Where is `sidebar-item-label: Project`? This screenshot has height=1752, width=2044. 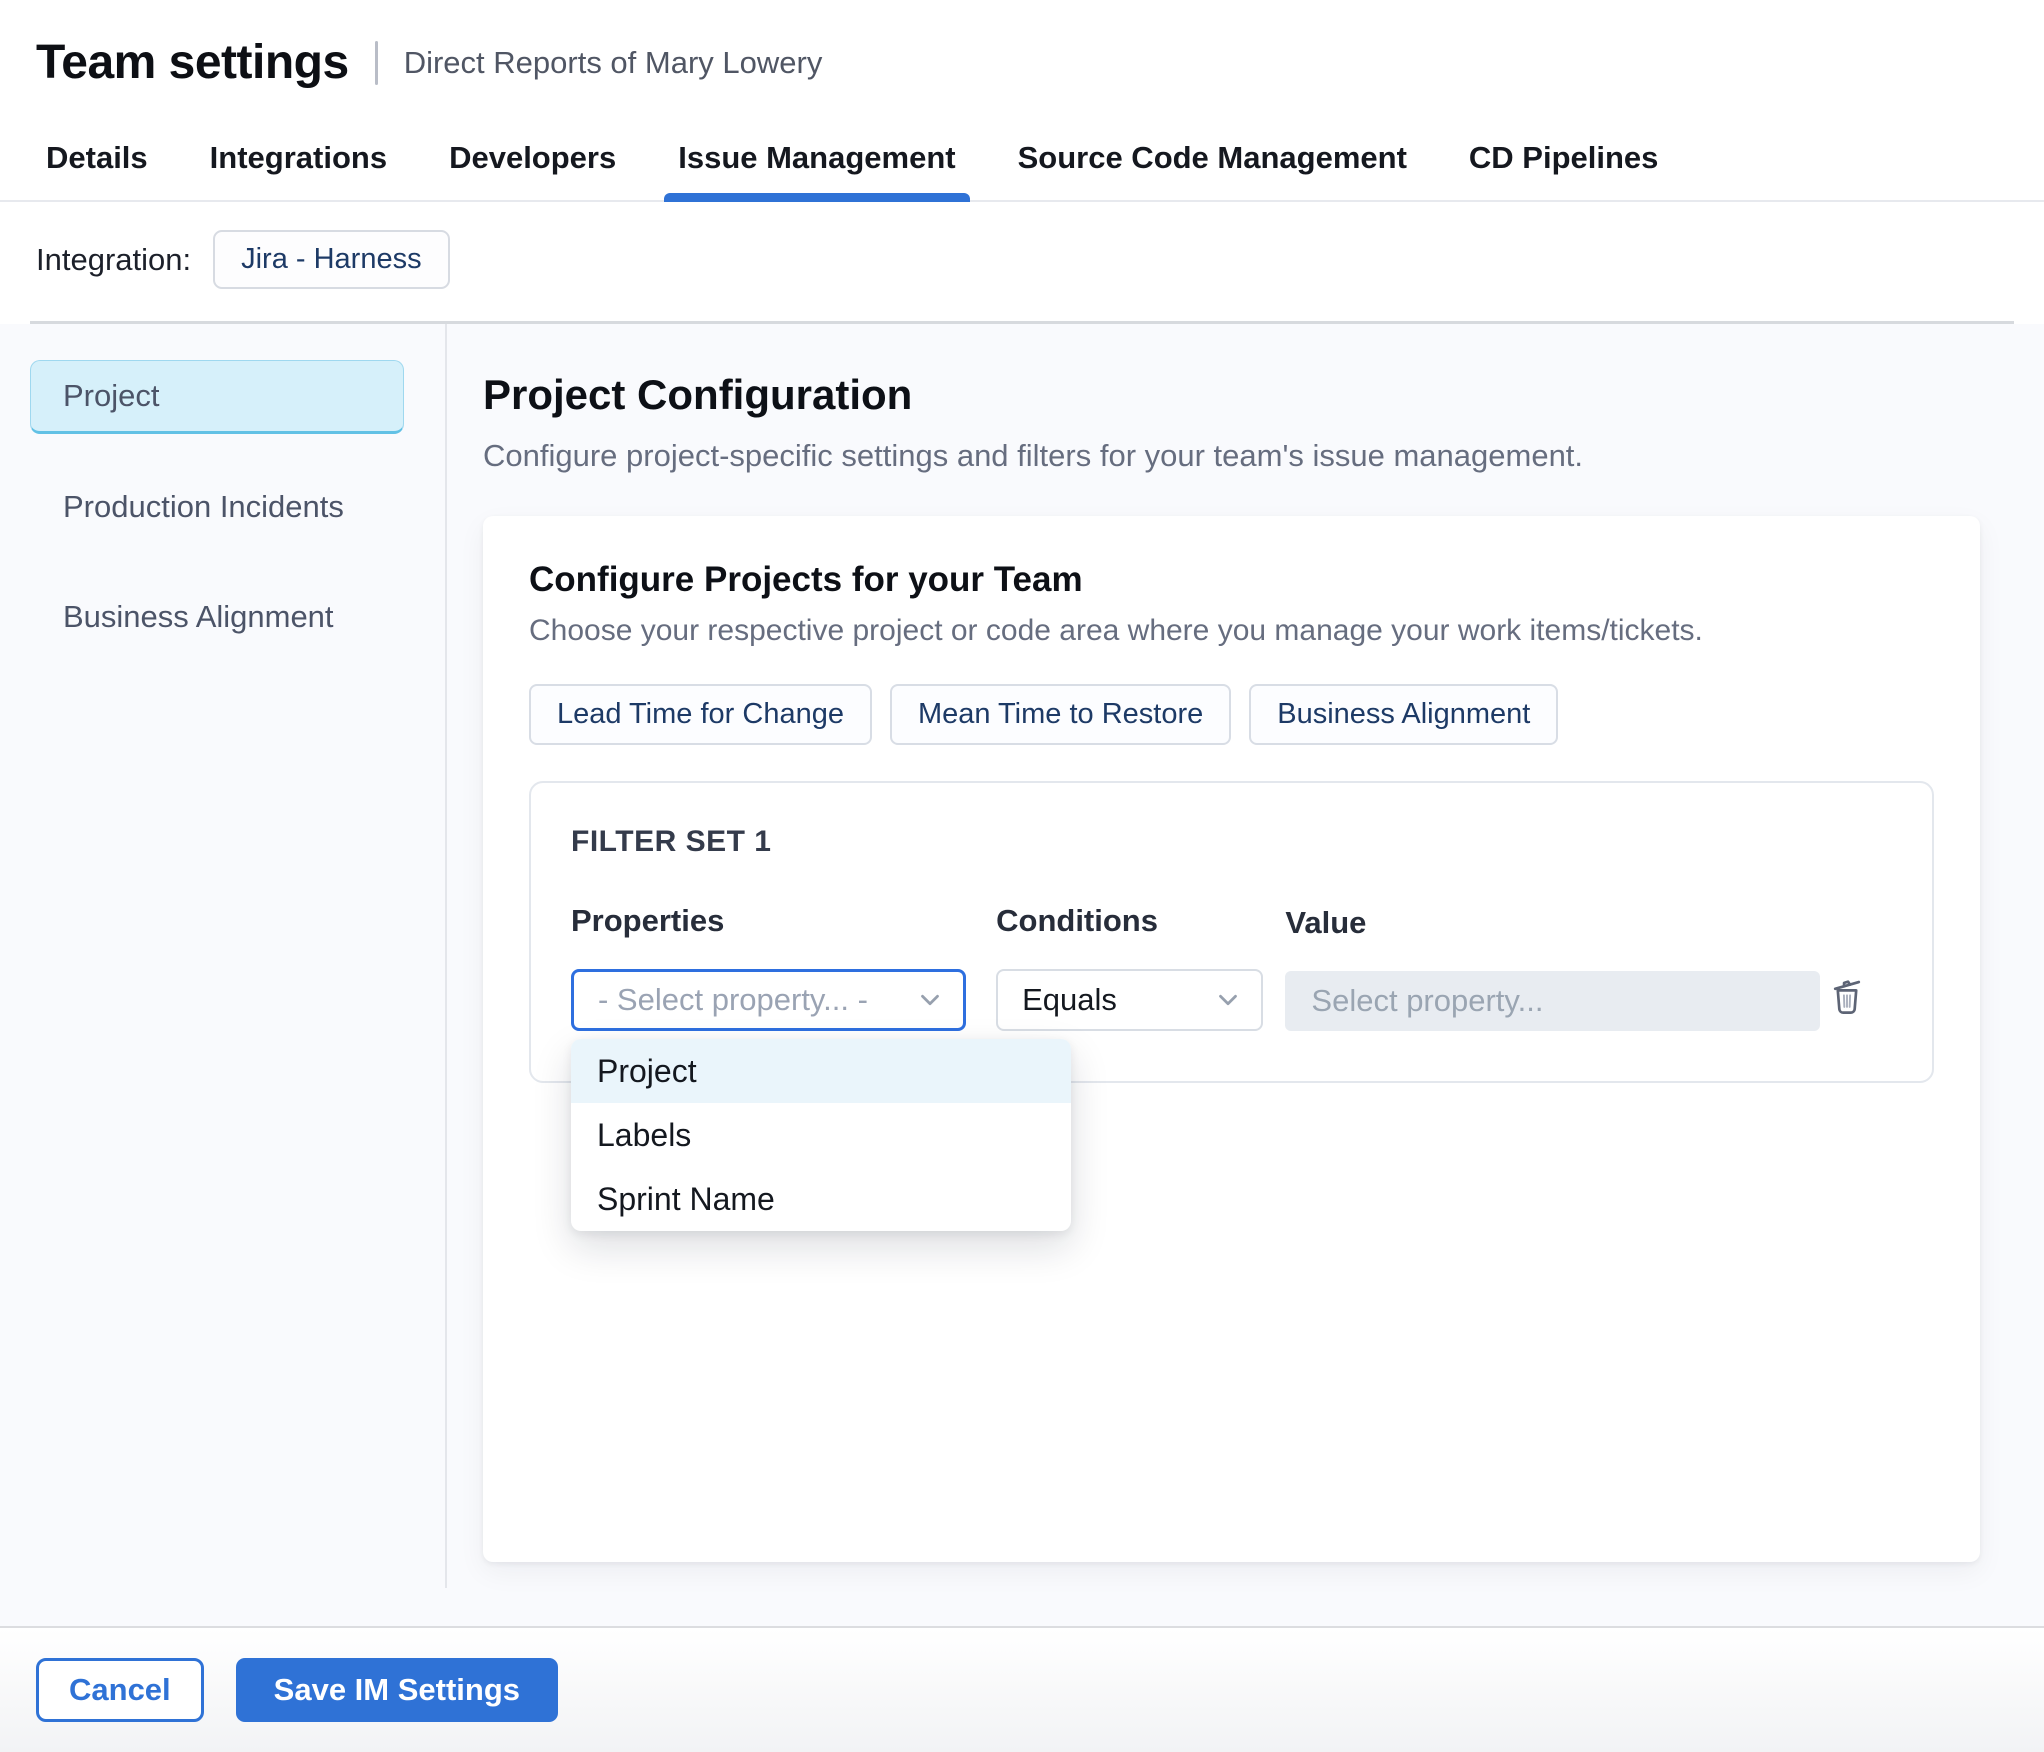 sidebar-item-label: Project is located at coordinates (111, 395).